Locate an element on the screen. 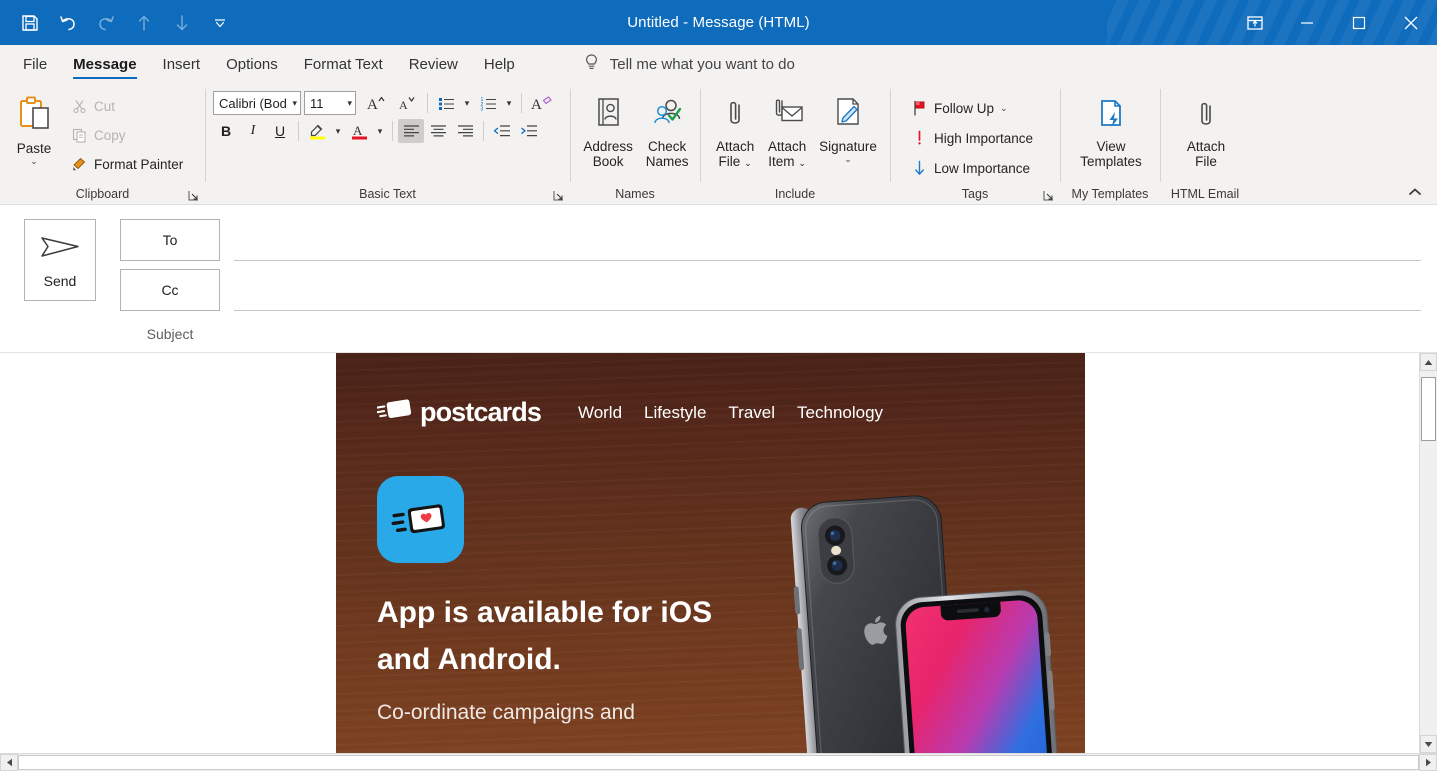 The width and height of the screenshot is (1437, 772). undo-icon is located at coordinates (68, 23).